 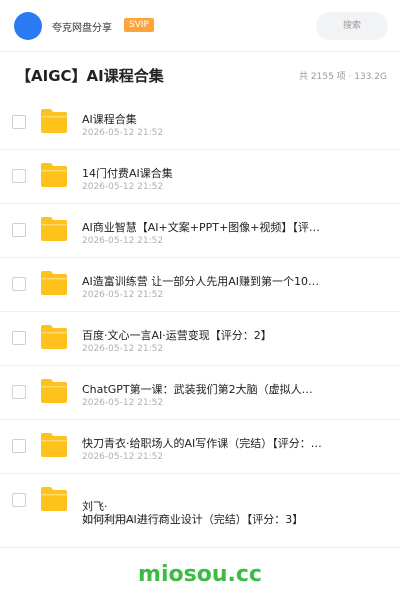 I want to click on overlapping-file-name-line: 如何利用AI进行商业设计（完结）【评分：3】, so click(x=193, y=519).